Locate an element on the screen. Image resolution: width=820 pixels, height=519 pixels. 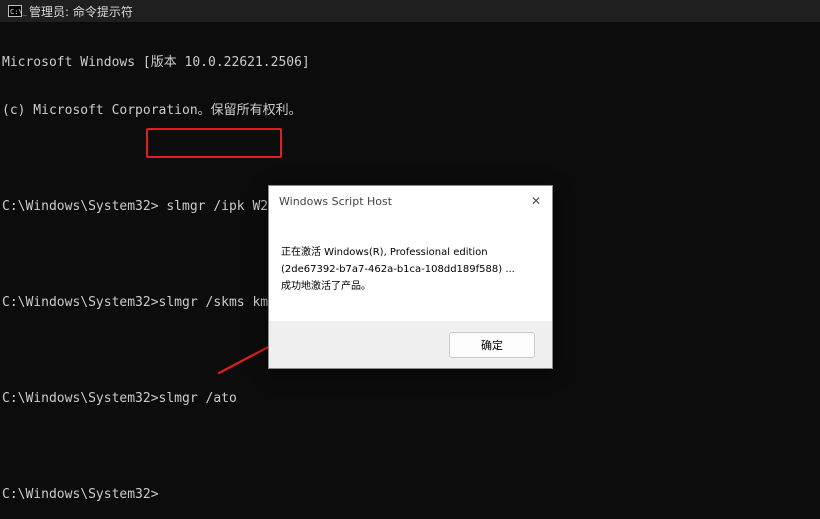
cmd-icon: C:\_ is located at coordinates (17, 11).